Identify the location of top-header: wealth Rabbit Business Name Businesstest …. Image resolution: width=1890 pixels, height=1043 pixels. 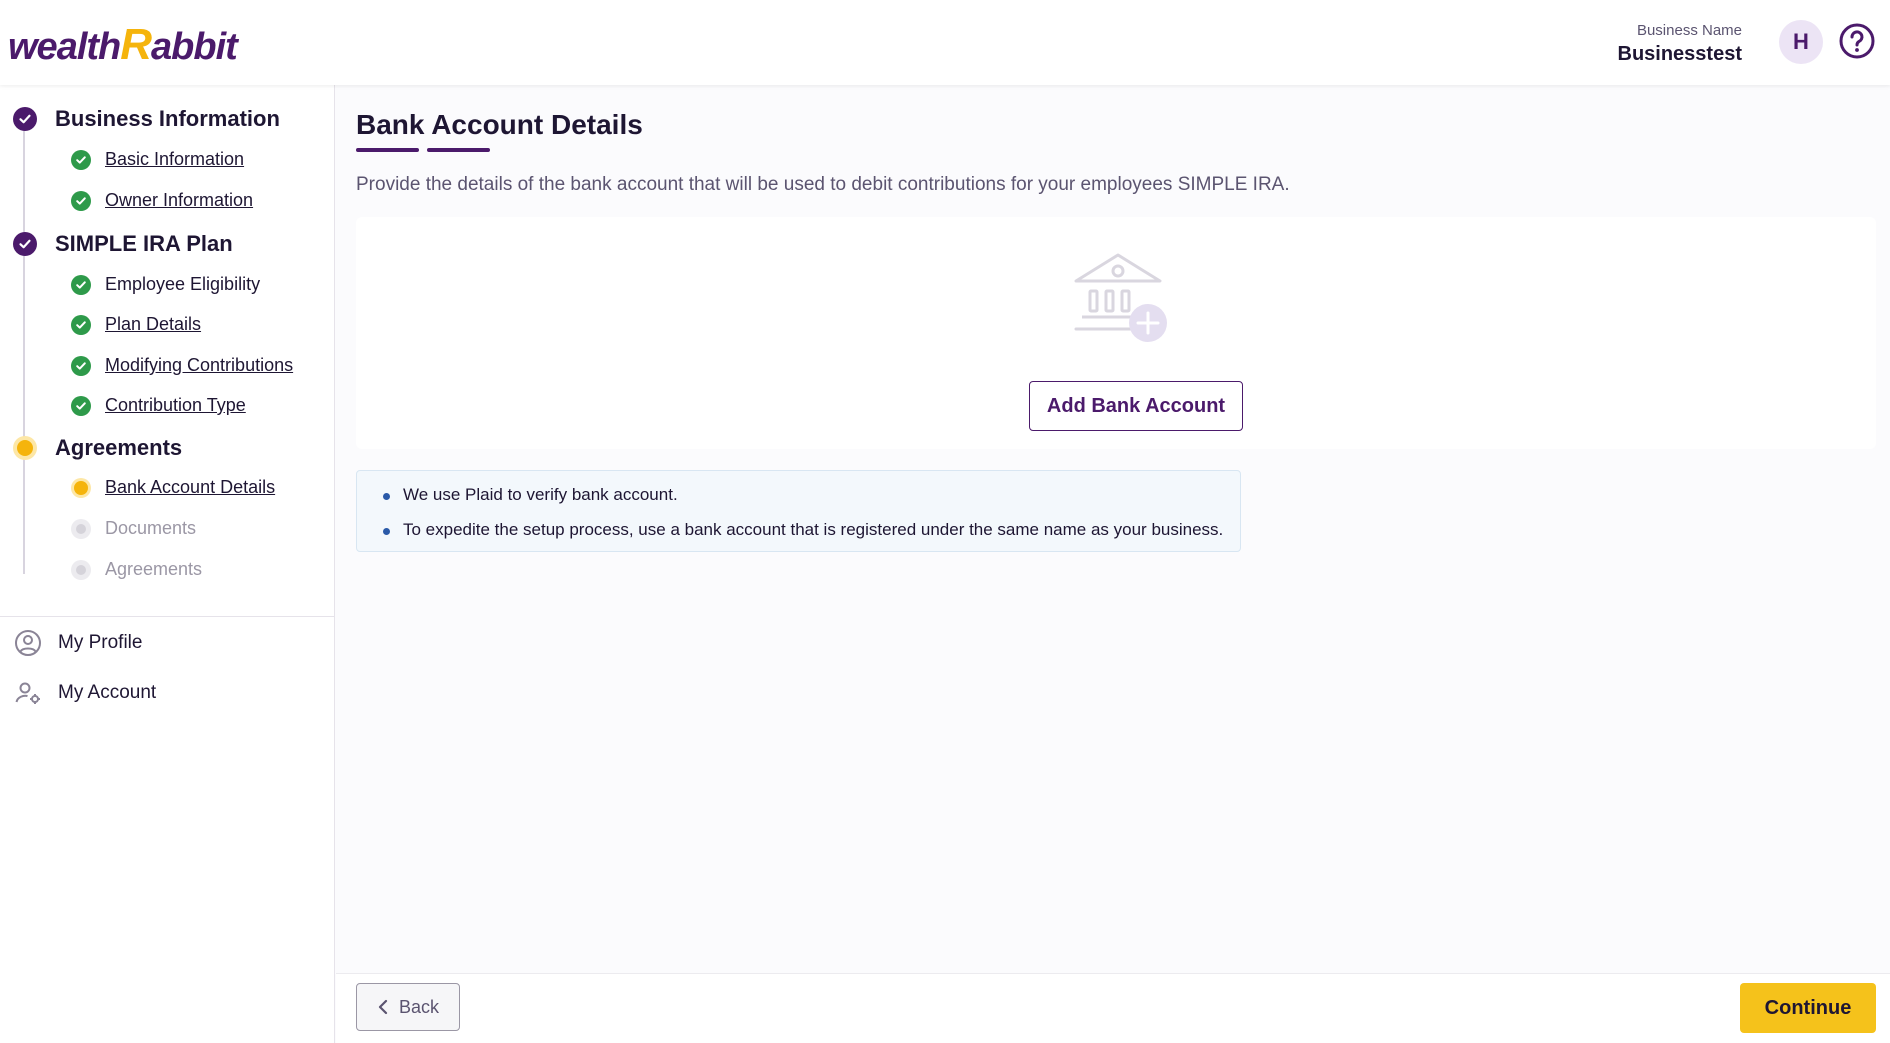
(945, 42).